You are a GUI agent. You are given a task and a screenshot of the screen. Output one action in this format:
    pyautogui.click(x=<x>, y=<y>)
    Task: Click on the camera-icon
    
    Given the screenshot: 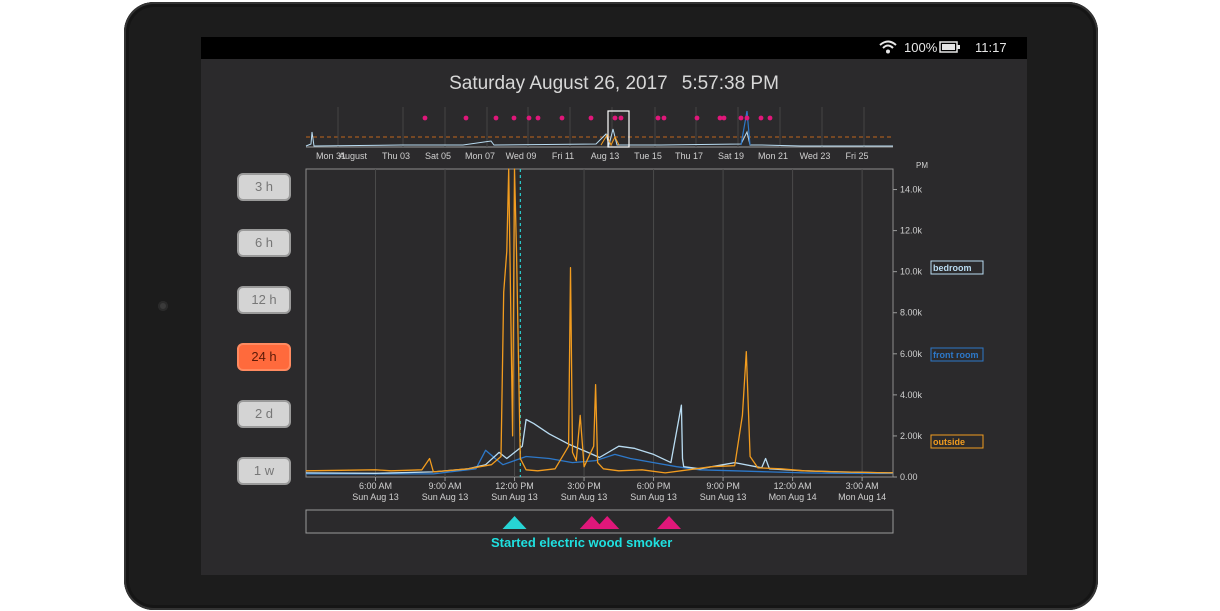 What is the action you would take?
    pyautogui.click(x=163, y=306)
    